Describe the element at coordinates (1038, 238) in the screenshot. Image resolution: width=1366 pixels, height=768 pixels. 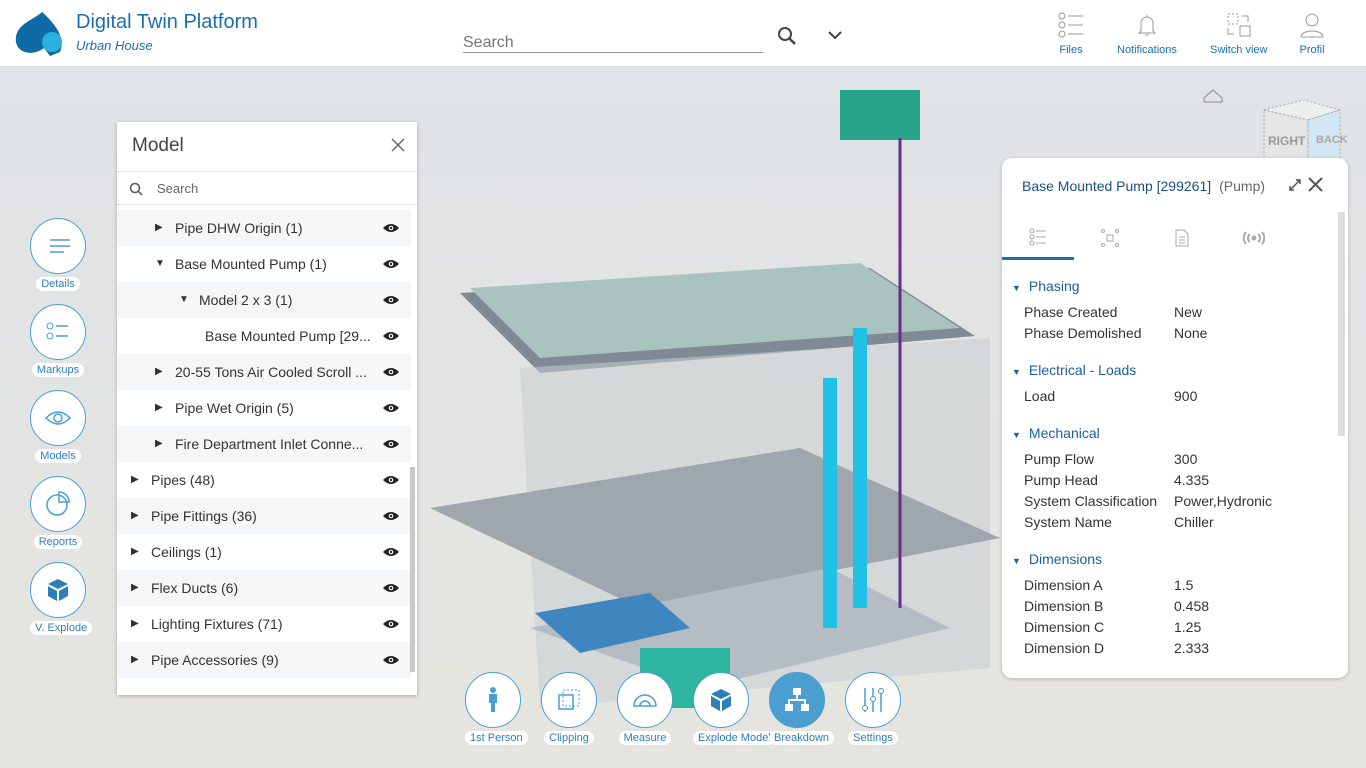
I see `tab-properties` at that location.